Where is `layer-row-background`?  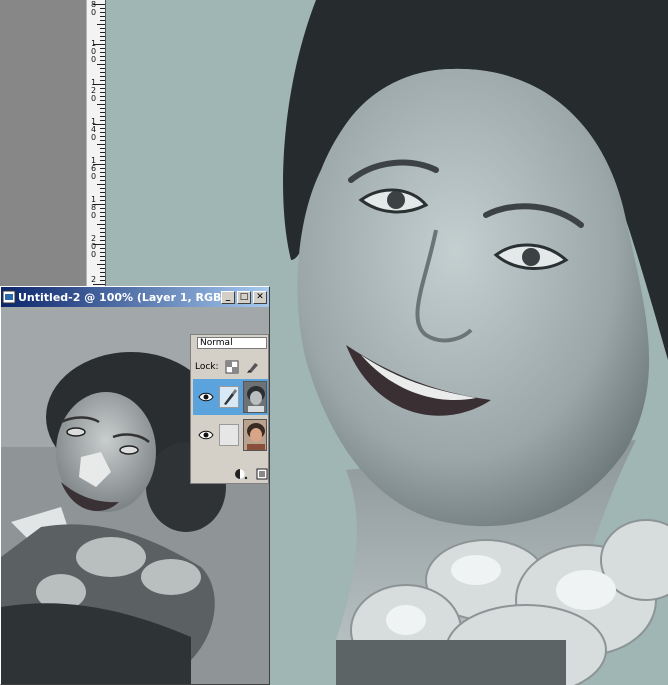 layer-row-background is located at coordinates (230, 435).